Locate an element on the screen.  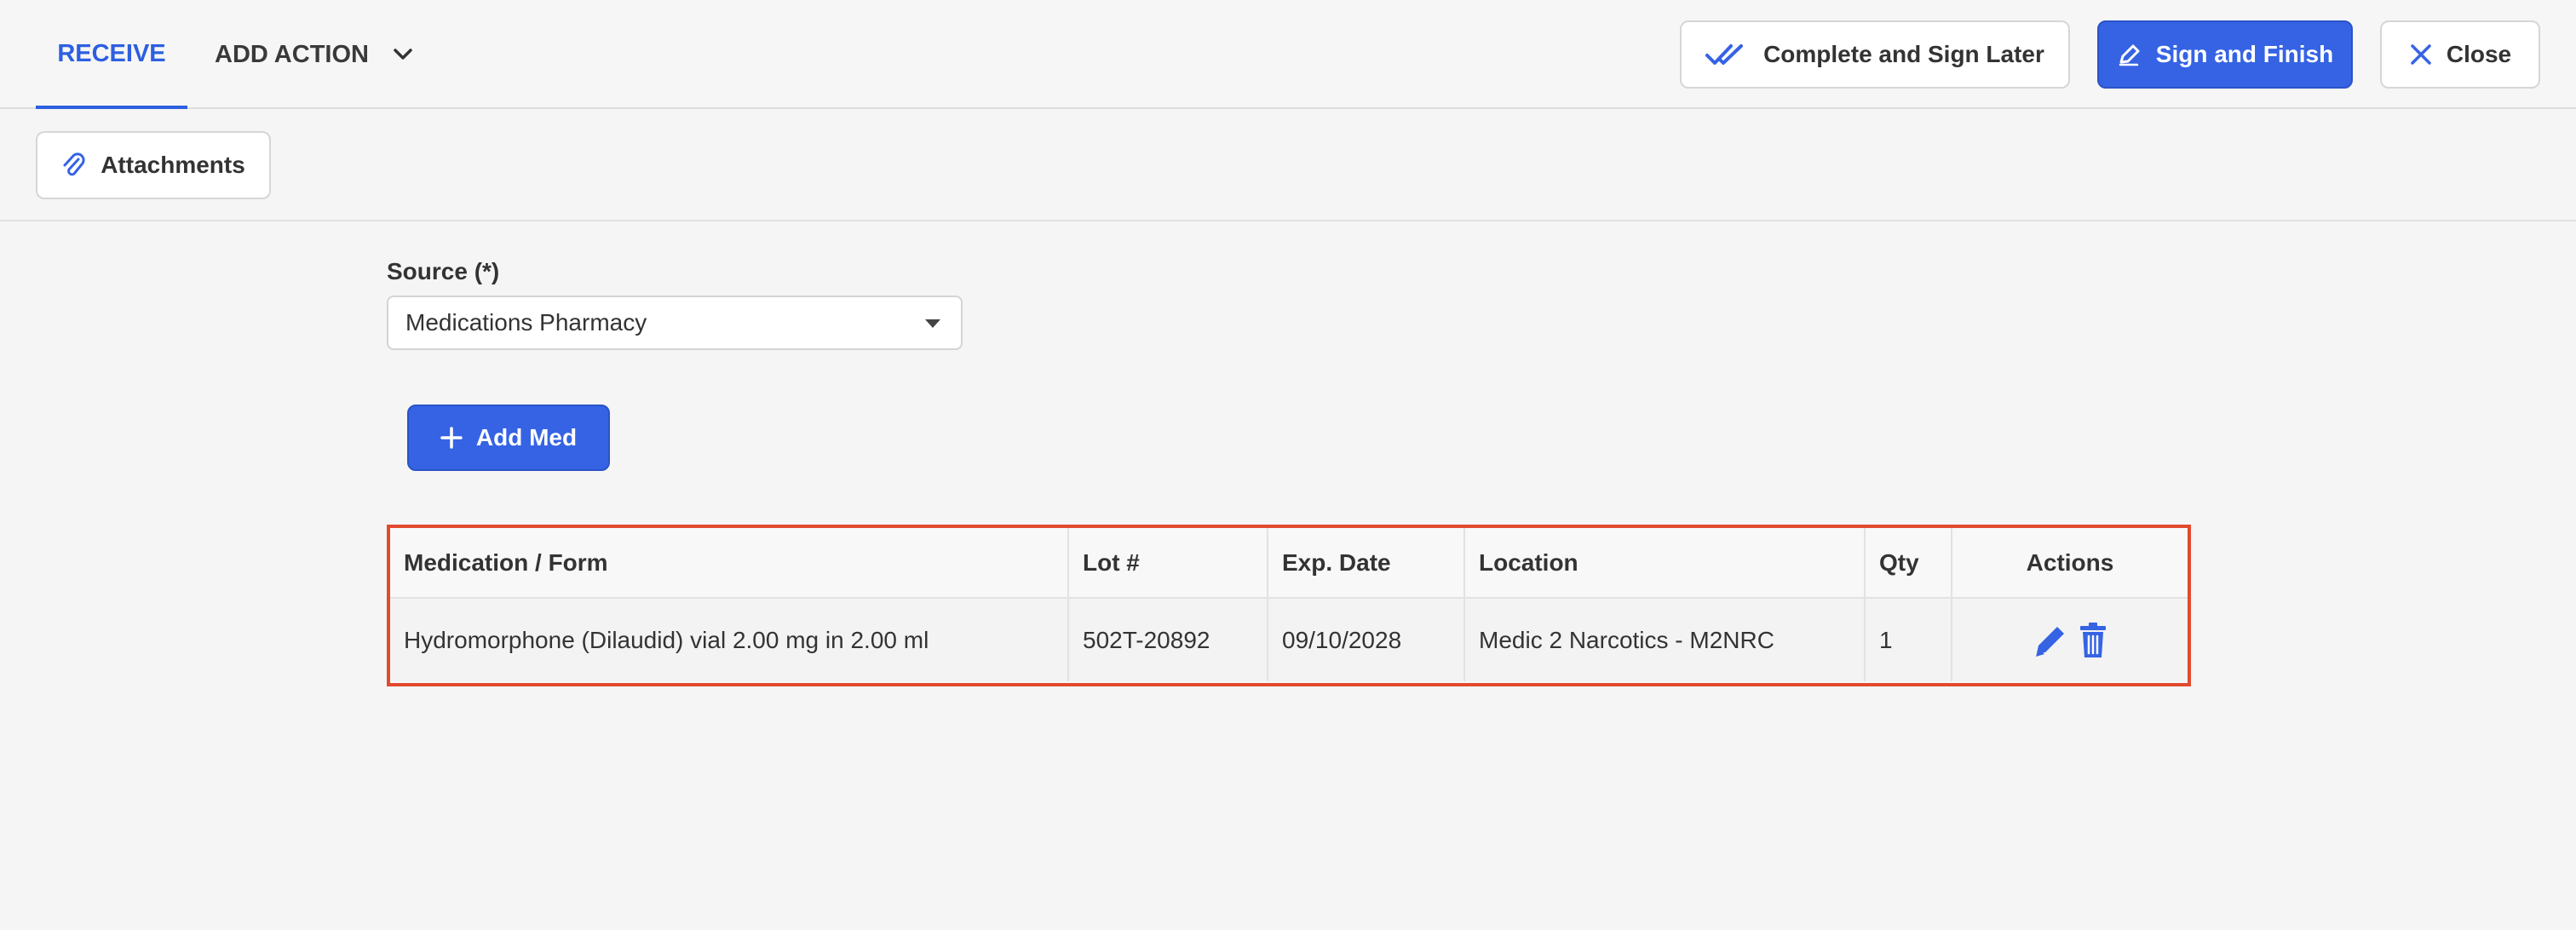
source-label: Source (*) is located at coordinates (444, 271).